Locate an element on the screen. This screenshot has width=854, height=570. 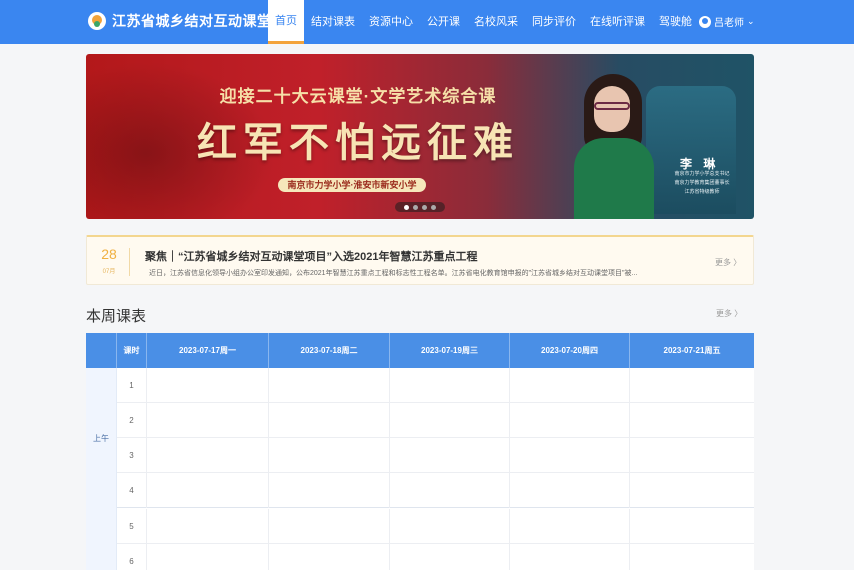
slot-number: 6 is located at coordinates (132, 557).